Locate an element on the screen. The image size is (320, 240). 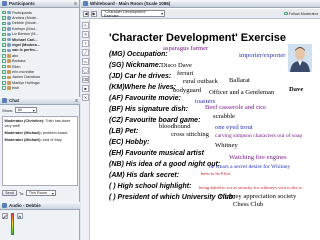
answer-text: Whitney is located at coordinates (226, 145).